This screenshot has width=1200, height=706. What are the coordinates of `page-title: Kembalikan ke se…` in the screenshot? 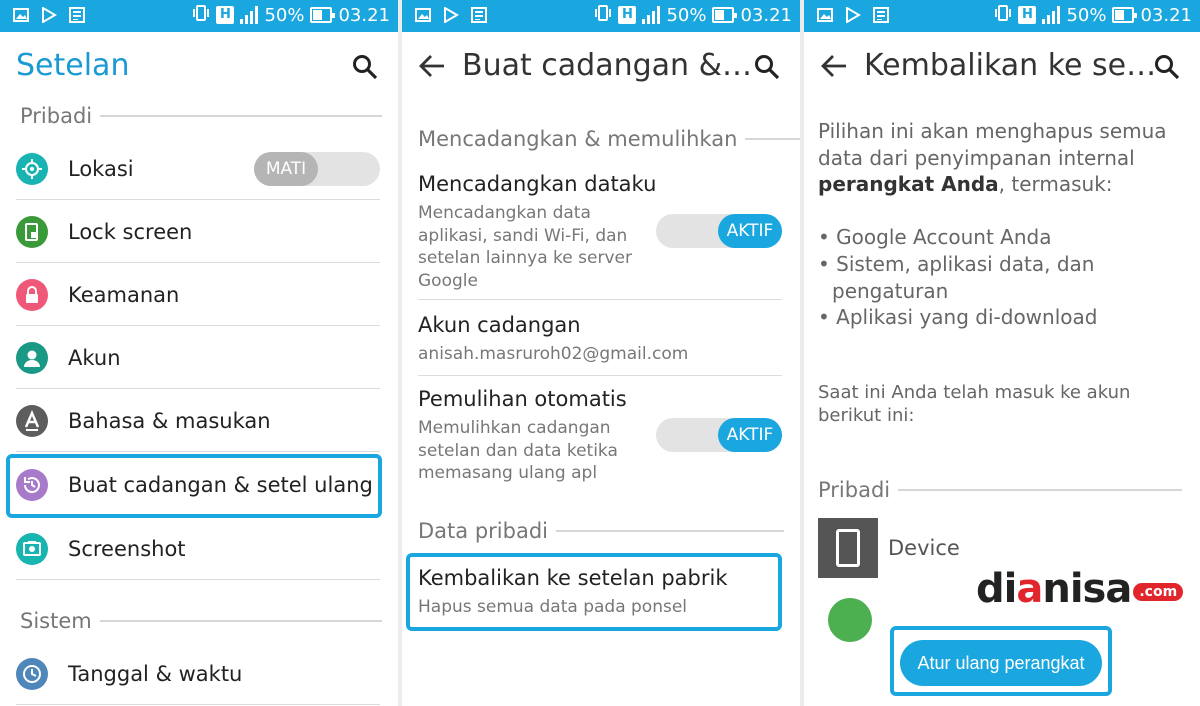 It's located at (1010, 65).